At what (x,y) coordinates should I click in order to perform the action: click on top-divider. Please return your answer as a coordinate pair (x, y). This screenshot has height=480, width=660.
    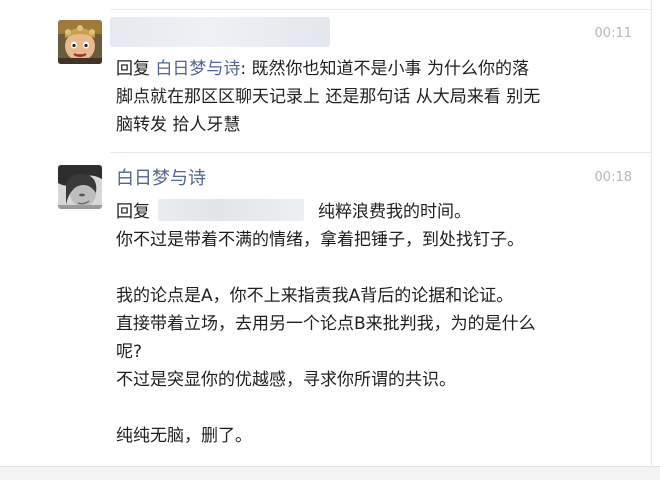
    Looking at the image, I should click on (381, 9).